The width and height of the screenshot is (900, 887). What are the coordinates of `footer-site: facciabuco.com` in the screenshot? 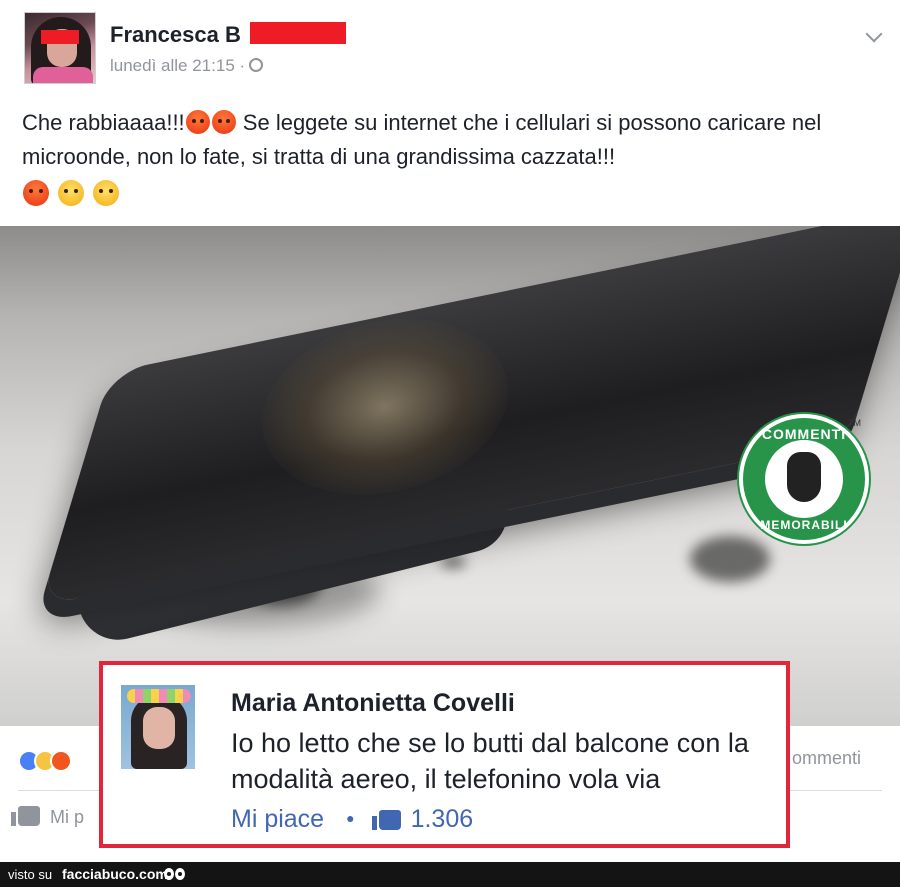 It's located at (115, 874).